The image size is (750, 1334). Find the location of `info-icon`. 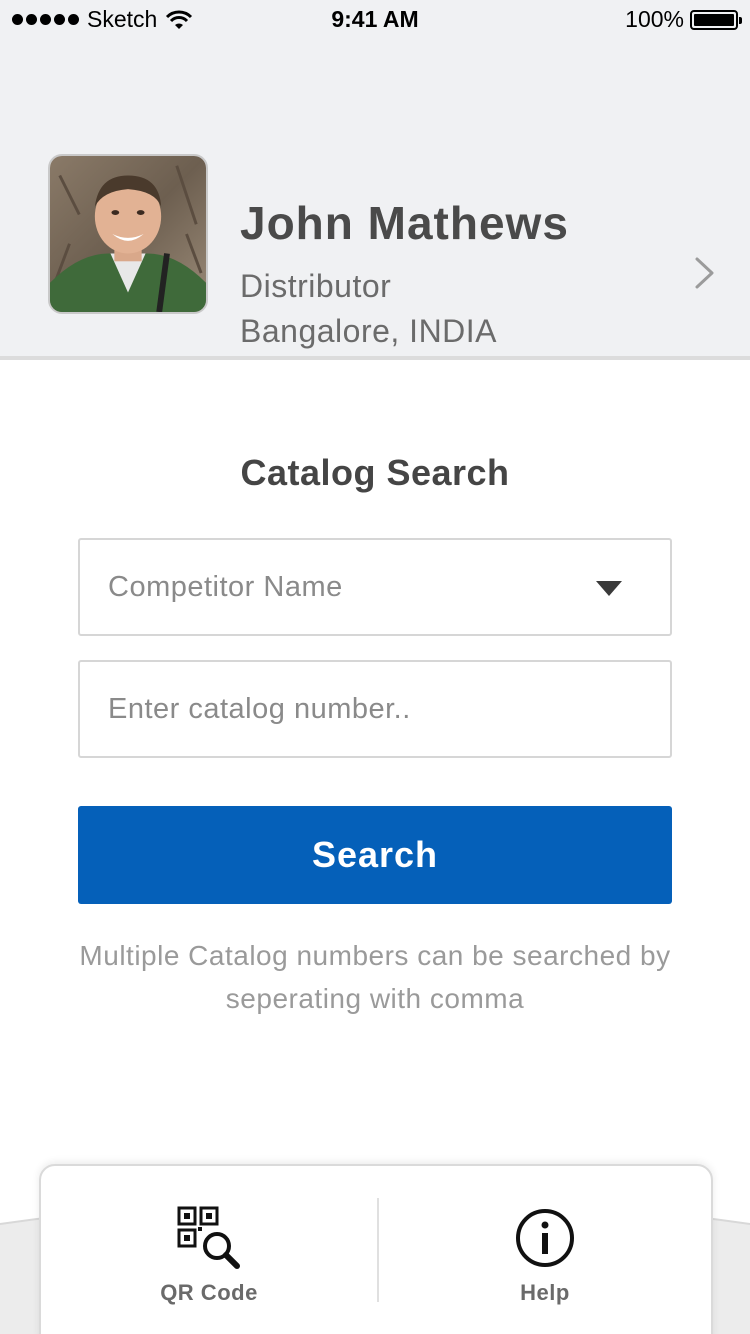

info-icon is located at coordinates (545, 1238).